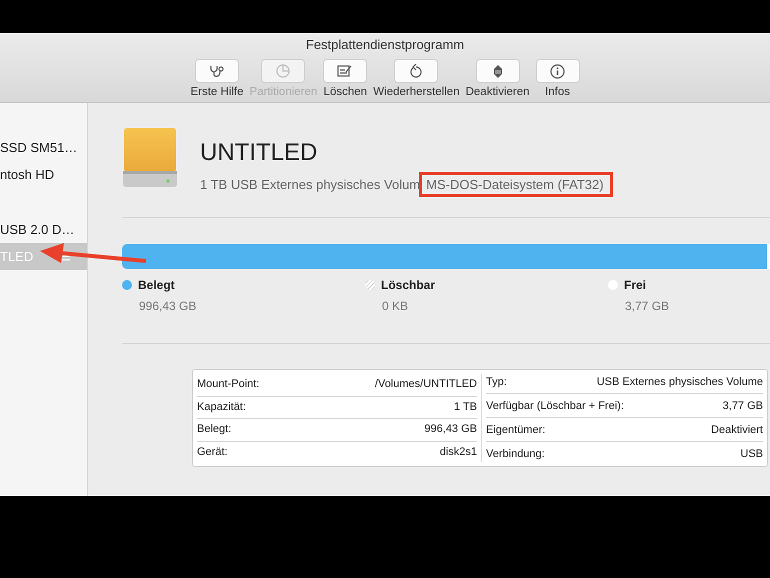 This screenshot has width=770, height=578. I want to click on legend-value: 3,77 GB, so click(647, 306).